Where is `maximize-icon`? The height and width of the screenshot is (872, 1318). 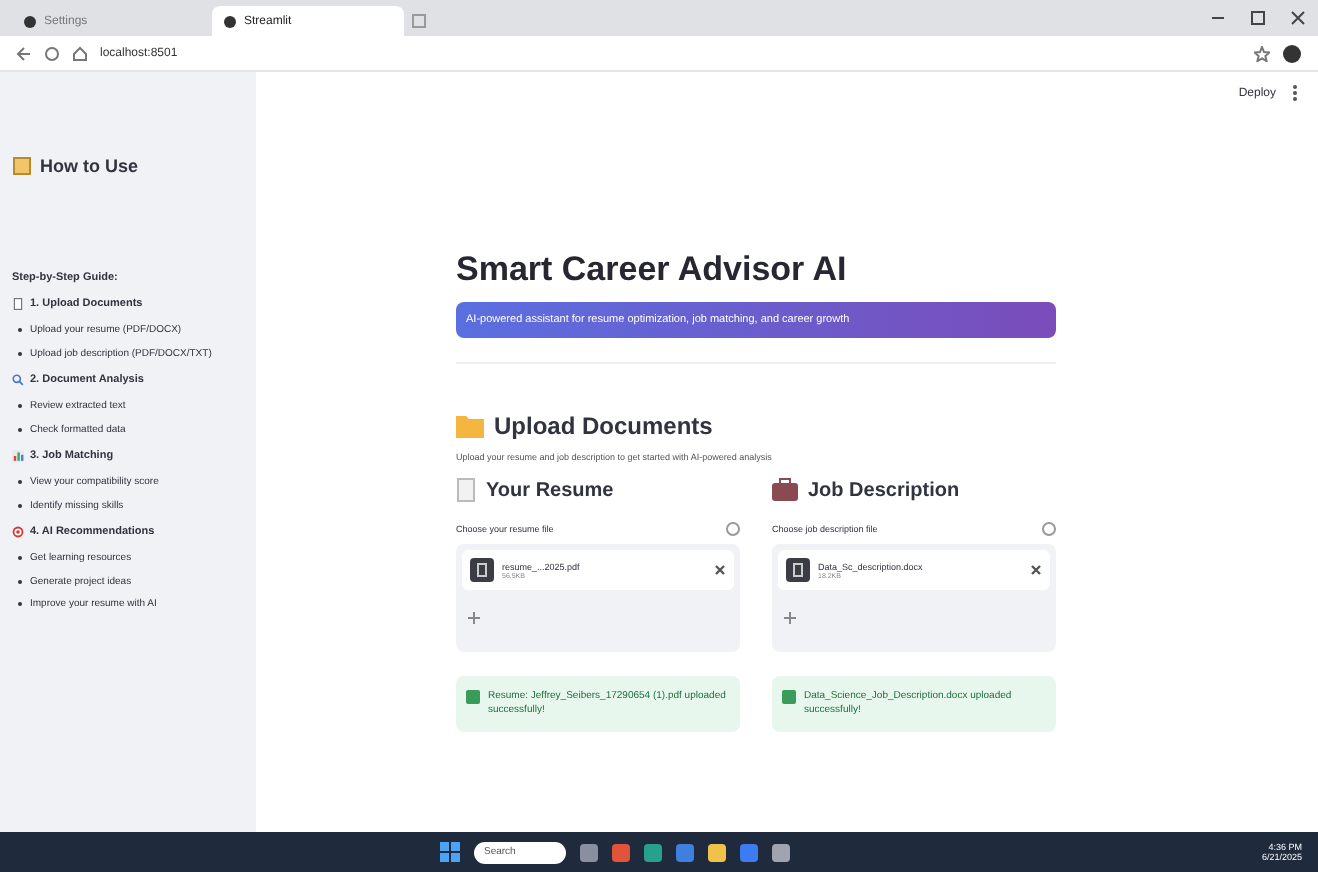 maximize-icon is located at coordinates (1258, 18).